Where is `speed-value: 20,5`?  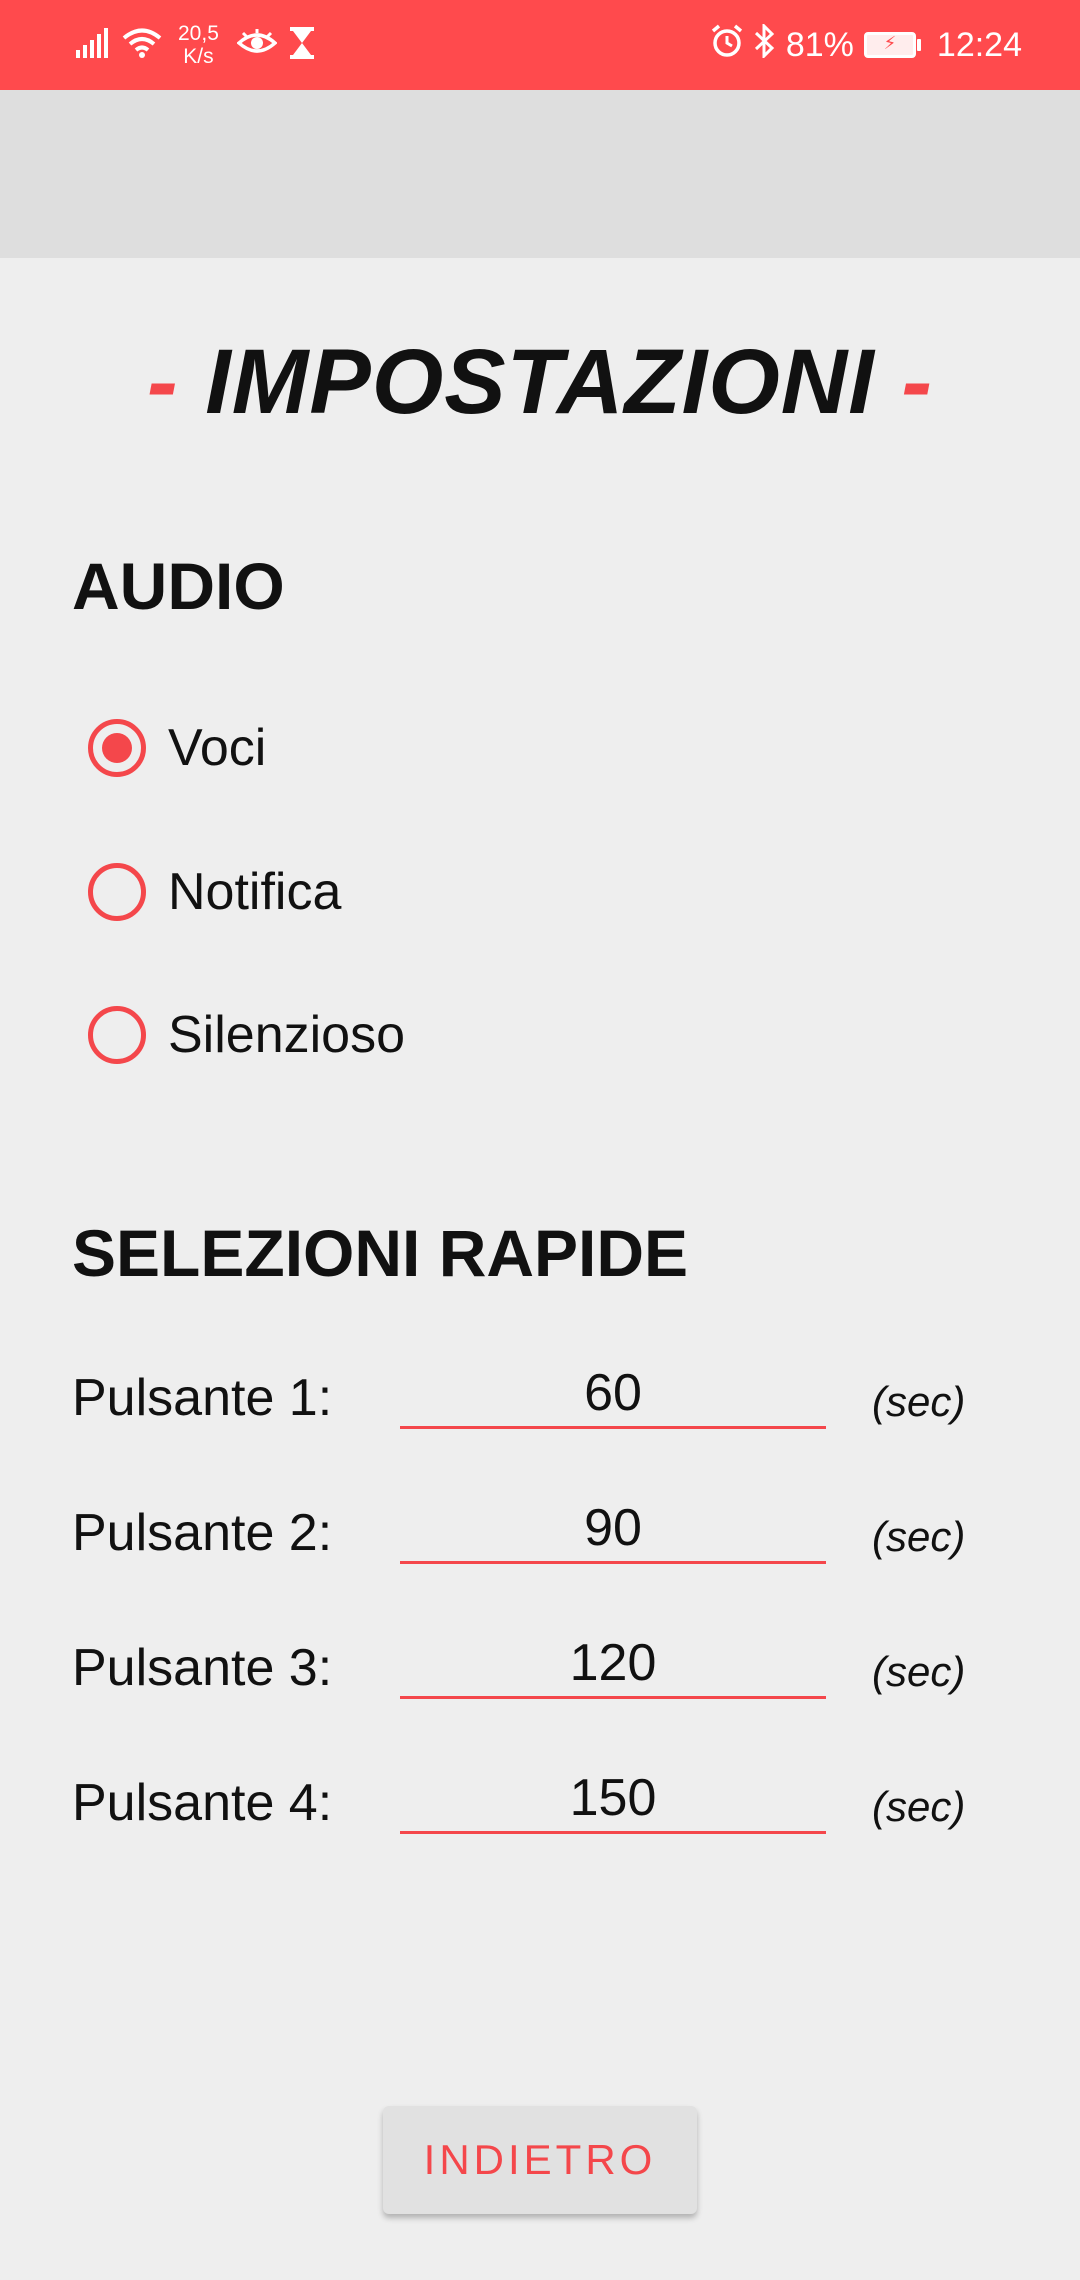
speed-value: 20,5 is located at coordinates (198, 33).